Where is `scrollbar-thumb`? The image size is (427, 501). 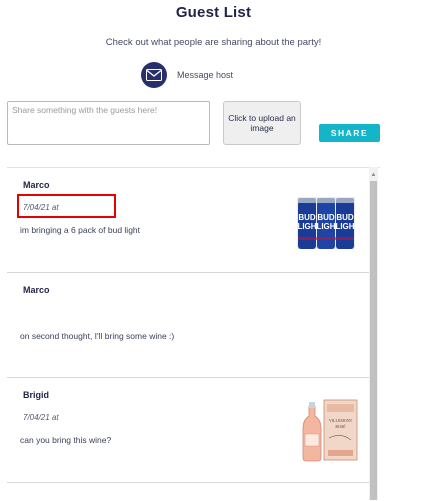 scrollbar-thumb is located at coordinates (373, 340).